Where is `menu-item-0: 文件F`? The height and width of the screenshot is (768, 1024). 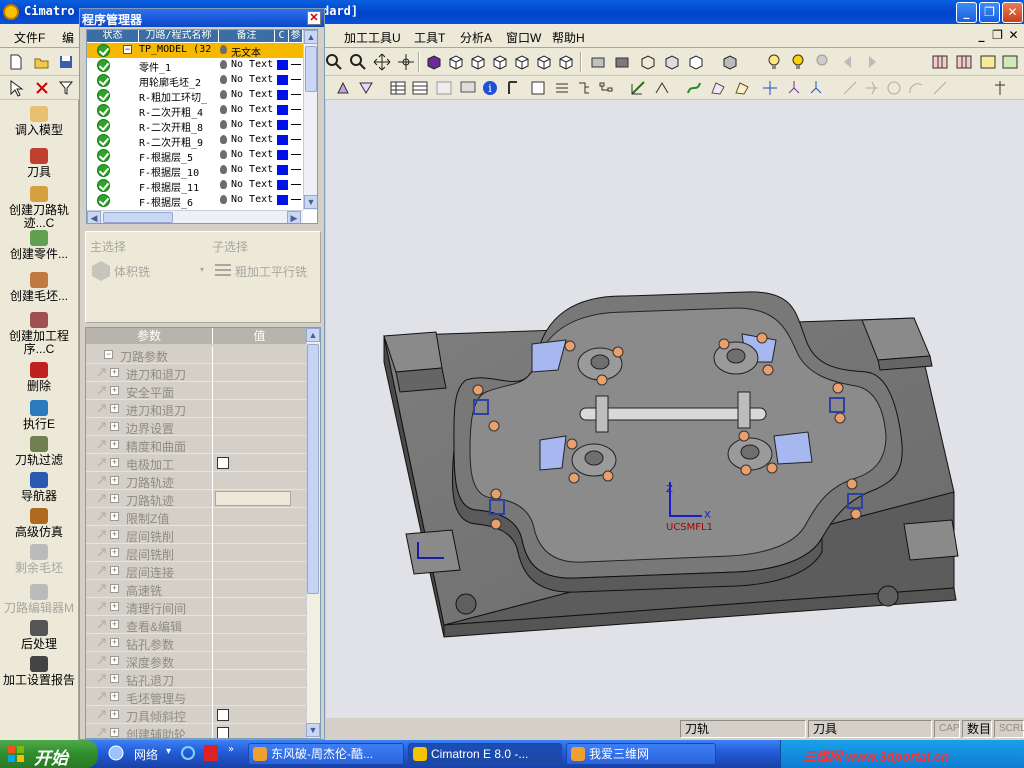
menu-item-0: 文件F is located at coordinates (29, 37).